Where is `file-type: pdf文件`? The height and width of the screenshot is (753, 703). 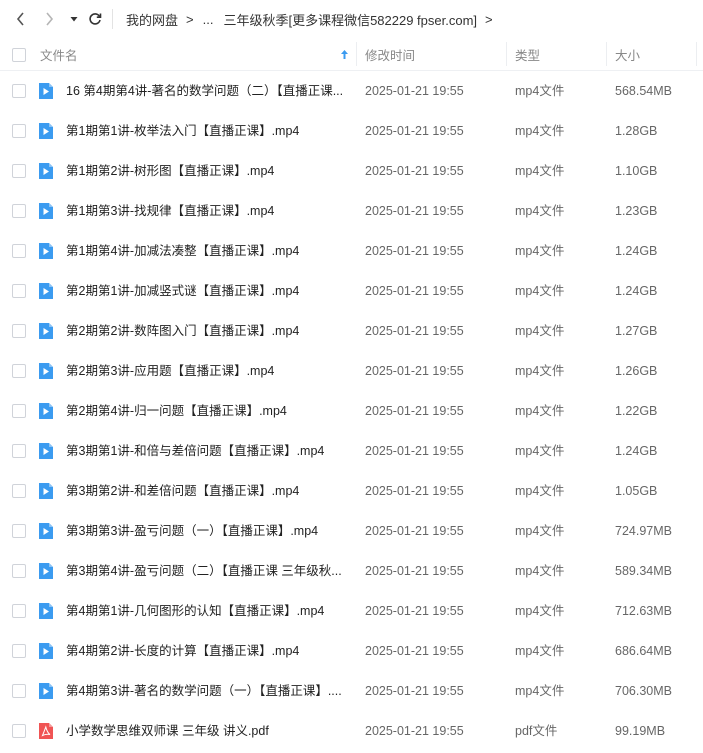
file-type: pdf文件 is located at coordinates (536, 731).